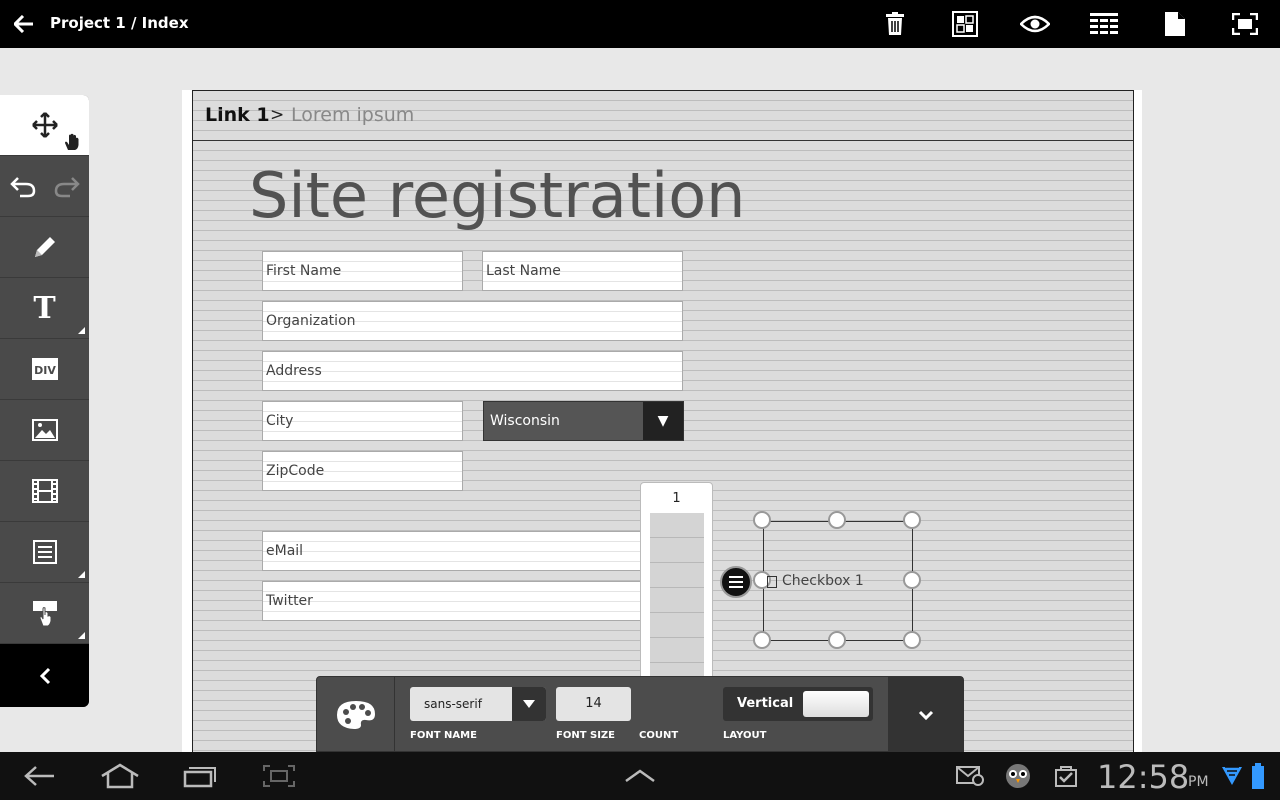 This screenshot has height=800, width=1280. Describe the element at coordinates (663, 421) in the screenshot. I see `dropdown-arrow-icon: ▼` at that location.